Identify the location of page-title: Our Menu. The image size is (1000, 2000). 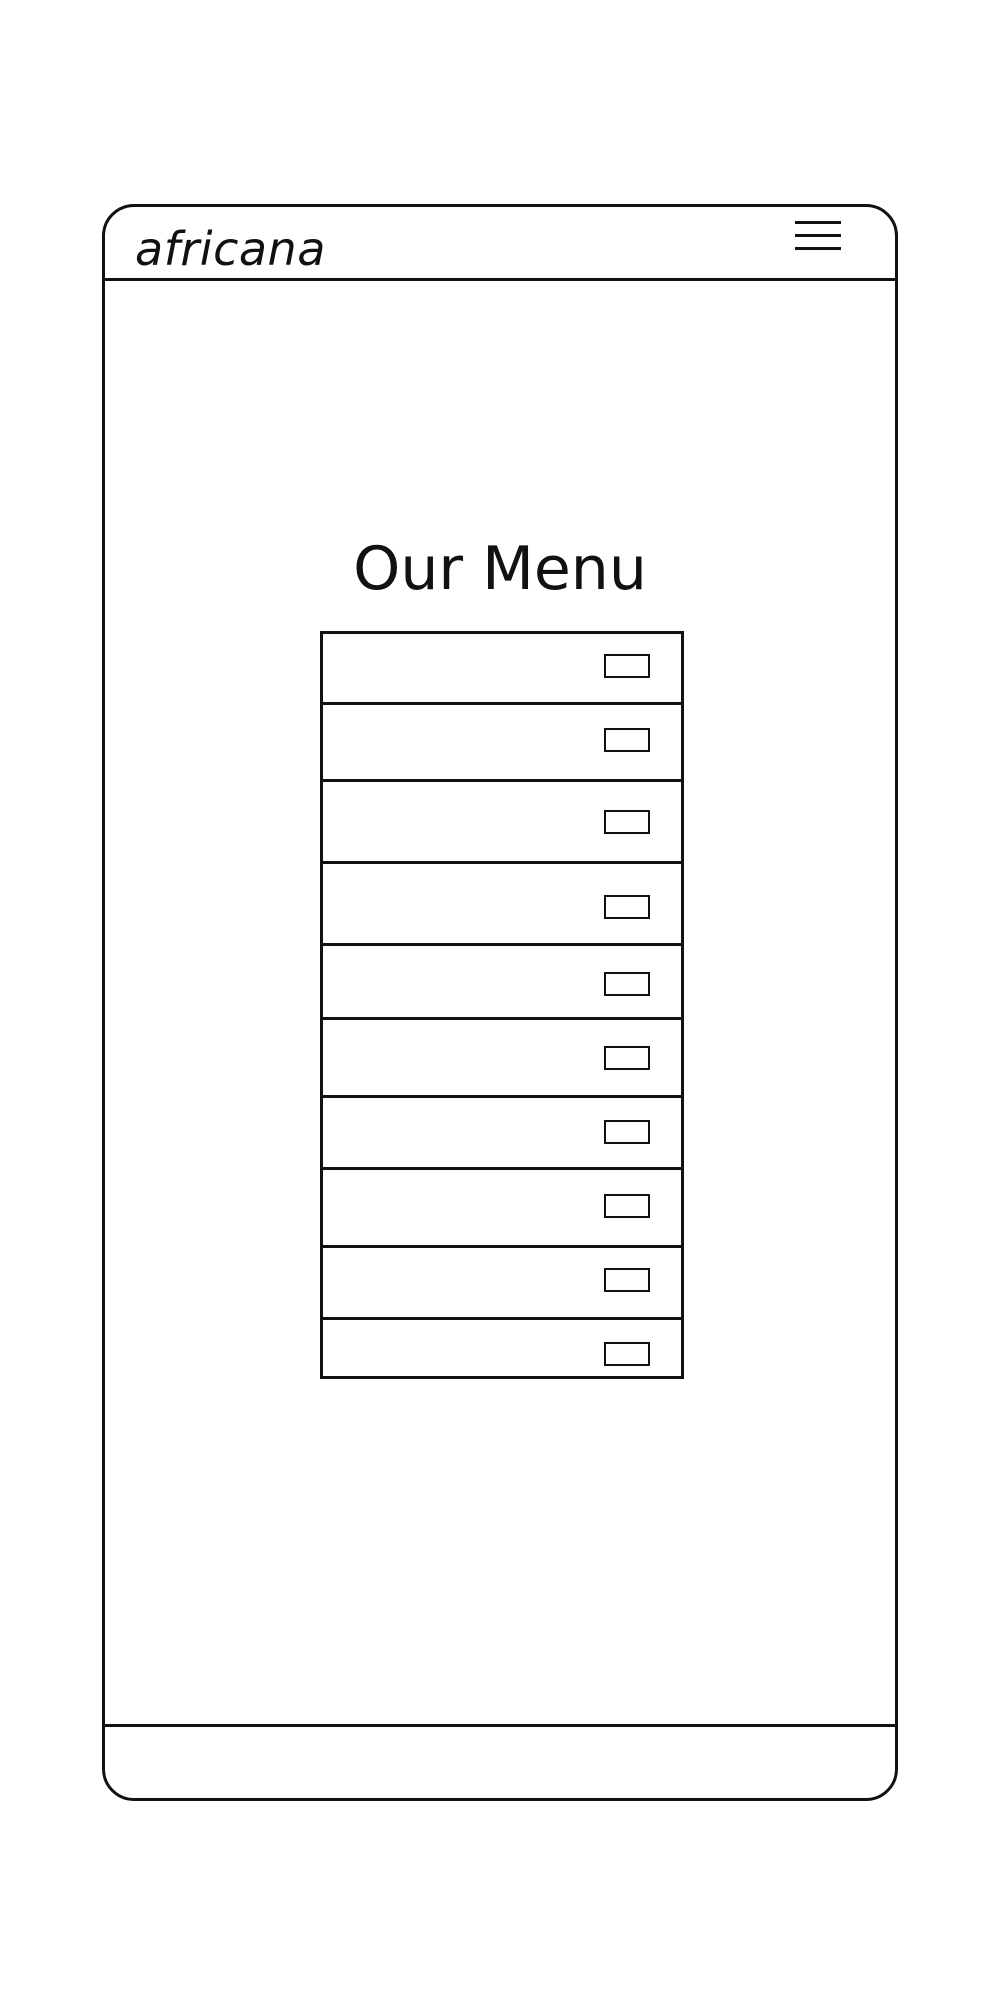
(500, 569).